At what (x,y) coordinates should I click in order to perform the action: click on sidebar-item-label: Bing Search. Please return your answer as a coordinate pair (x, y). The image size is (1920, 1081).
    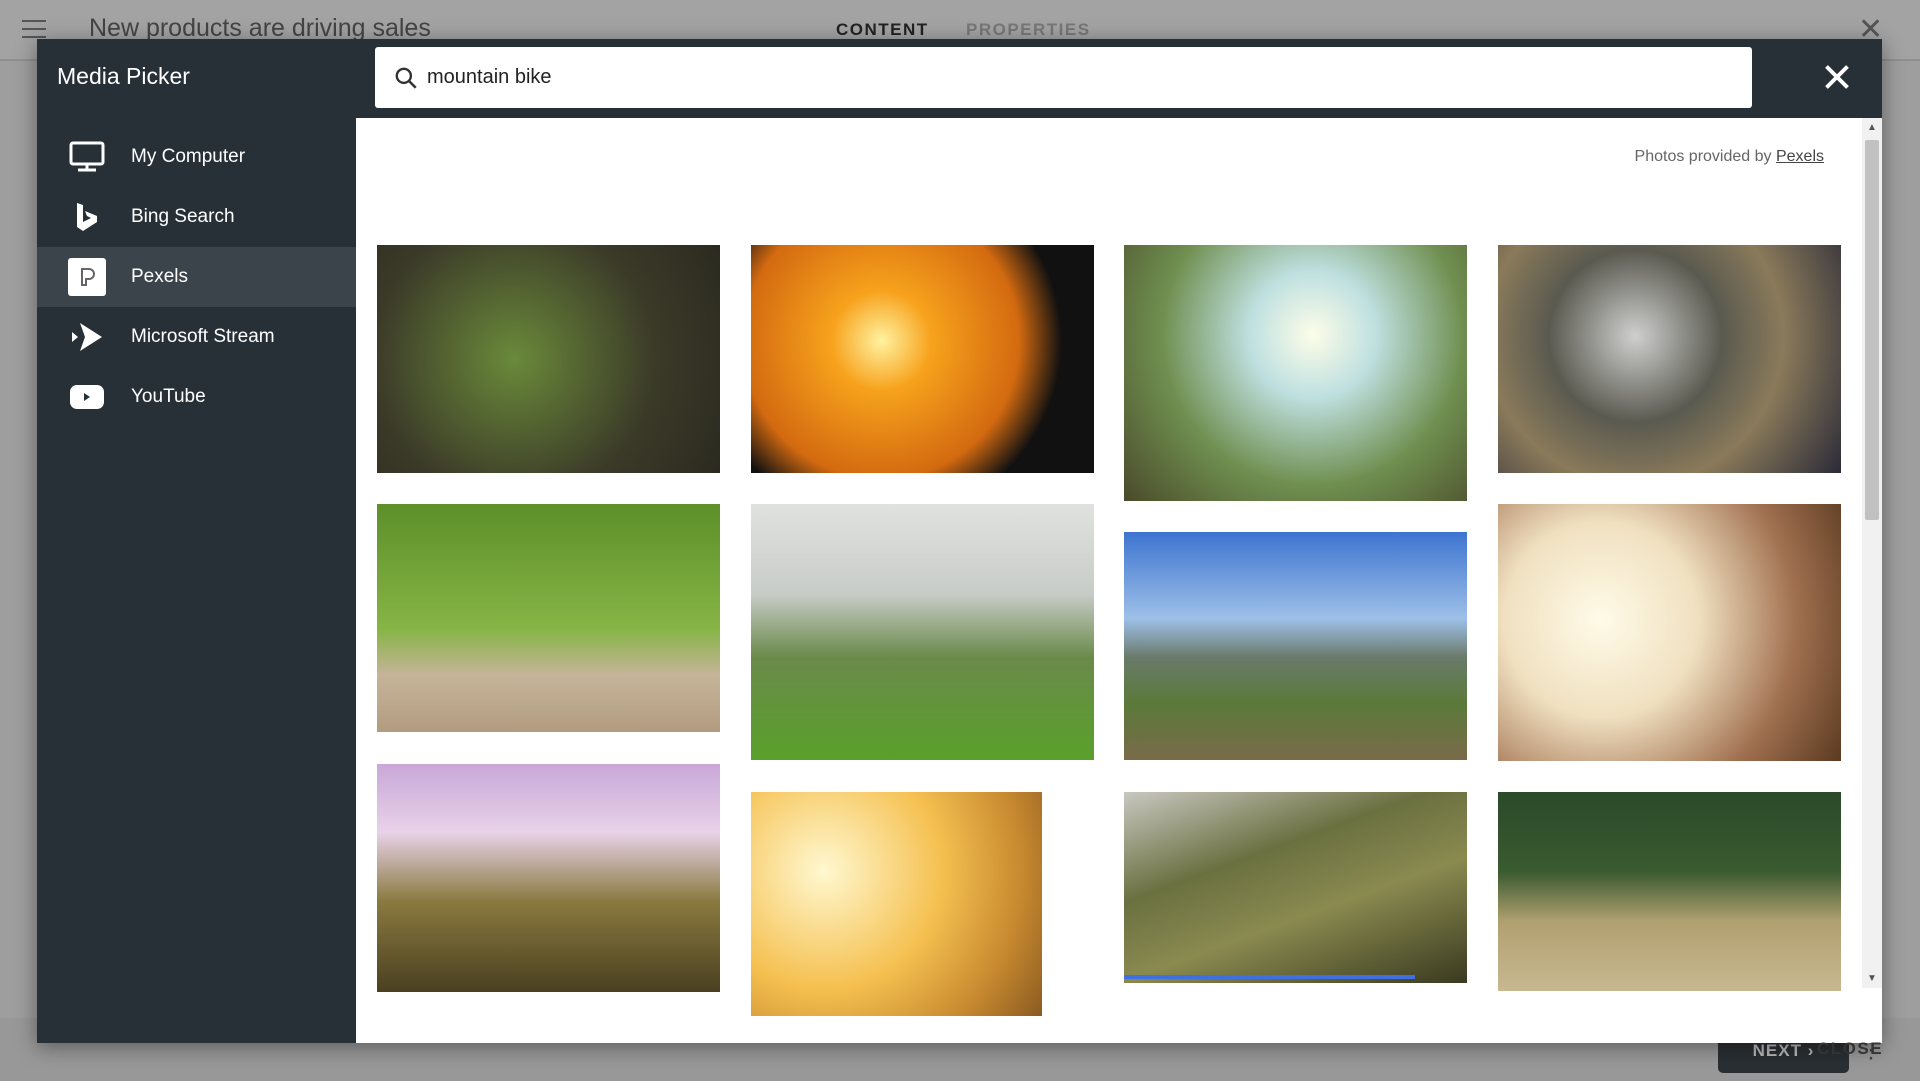
    Looking at the image, I should click on (183, 216).